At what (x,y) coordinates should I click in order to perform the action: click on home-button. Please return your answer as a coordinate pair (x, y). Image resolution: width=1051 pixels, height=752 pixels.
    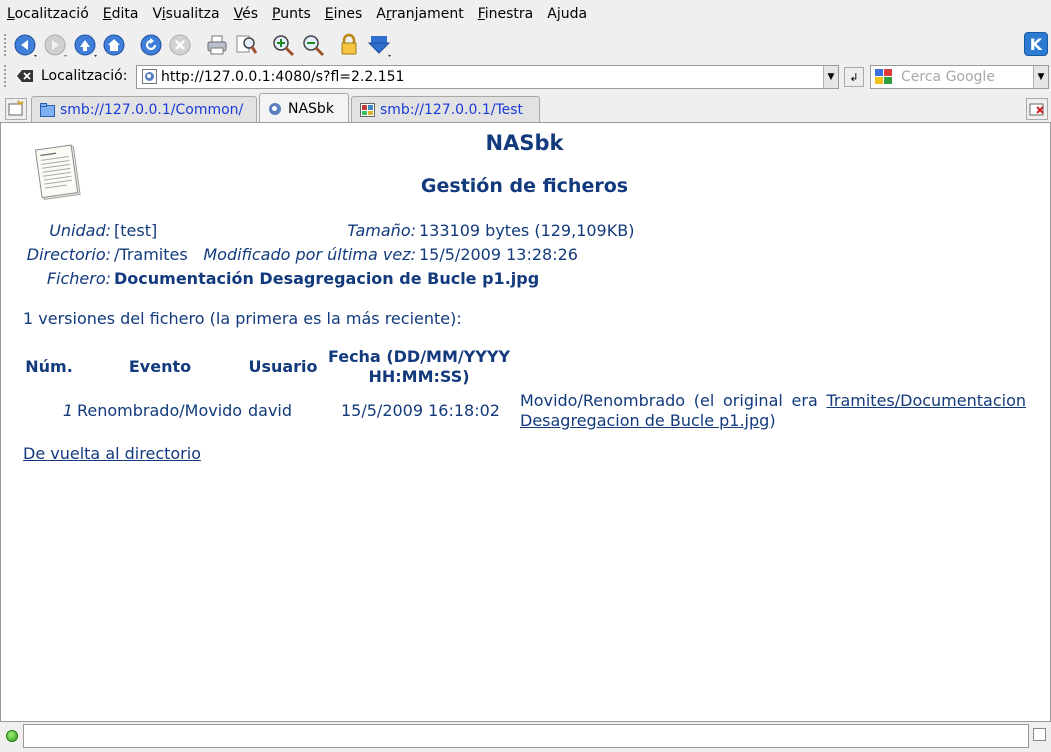
    Looking at the image, I should click on (114, 45).